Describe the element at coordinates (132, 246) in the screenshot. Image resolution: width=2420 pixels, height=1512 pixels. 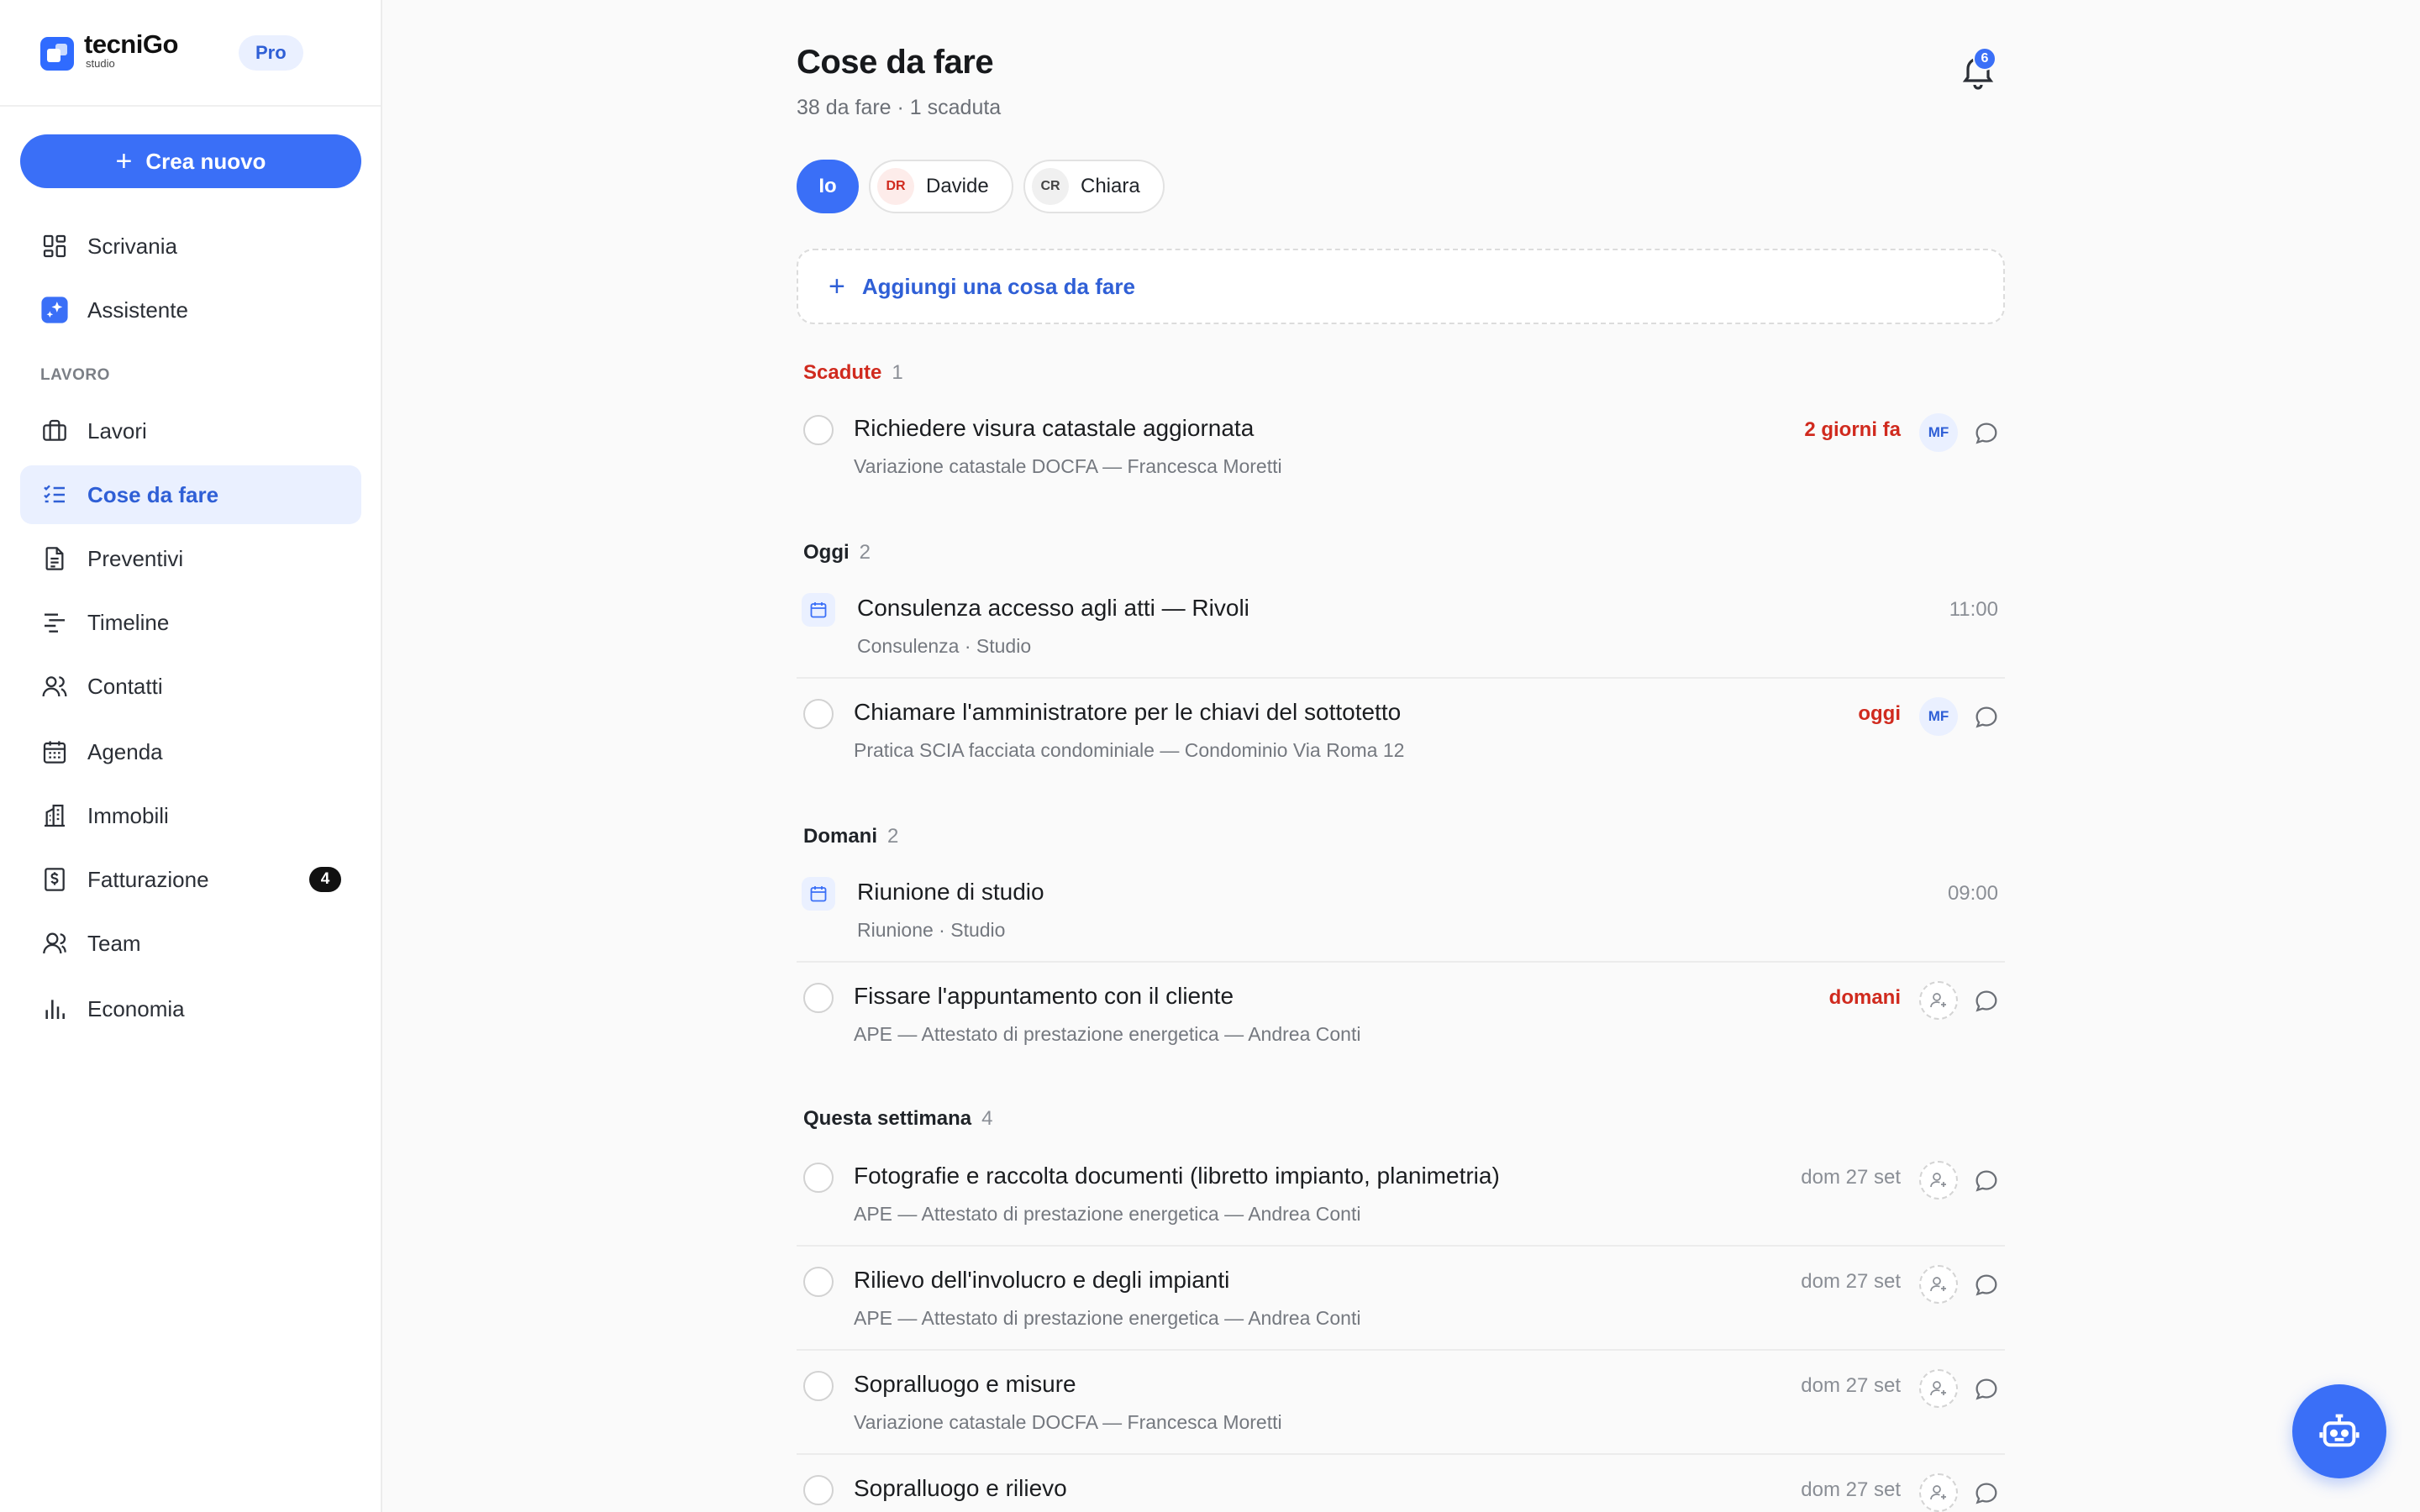
I see `sidebar-item-label: Scrivania` at that location.